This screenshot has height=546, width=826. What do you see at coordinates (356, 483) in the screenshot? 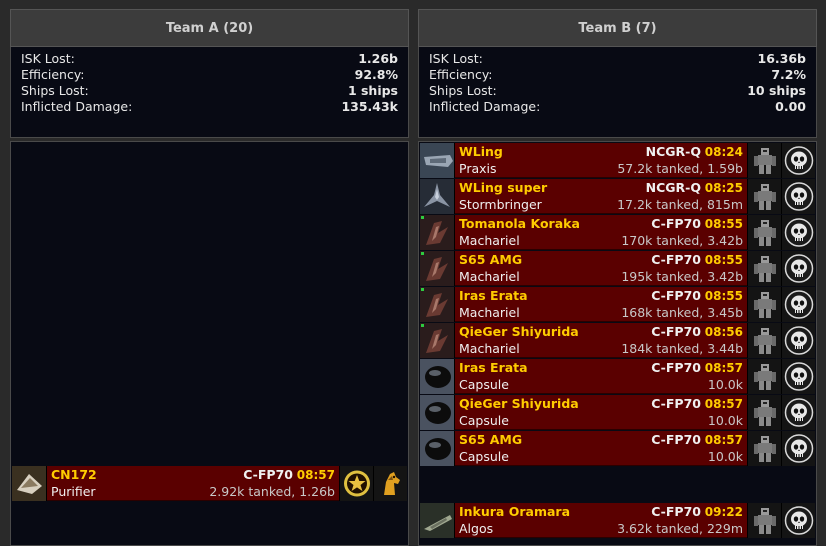
I see `star-emblem-icon` at bounding box center [356, 483].